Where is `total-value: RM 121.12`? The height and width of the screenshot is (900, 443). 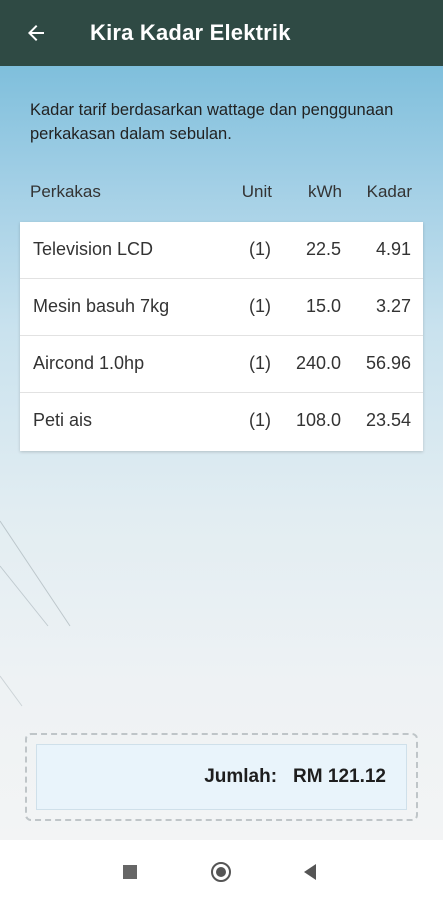
total-value: RM 121.12 is located at coordinates (339, 776).